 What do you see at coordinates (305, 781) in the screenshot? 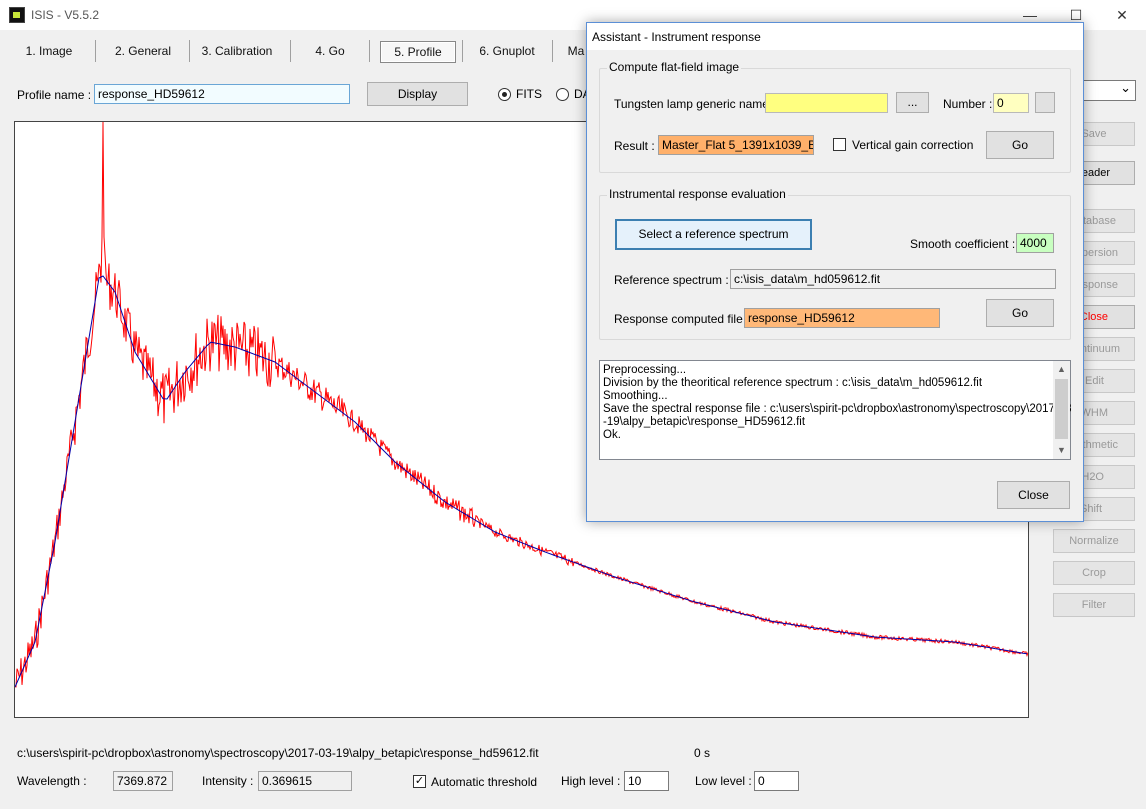
I see `intensity-field: 0.369615` at bounding box center [305, 781].